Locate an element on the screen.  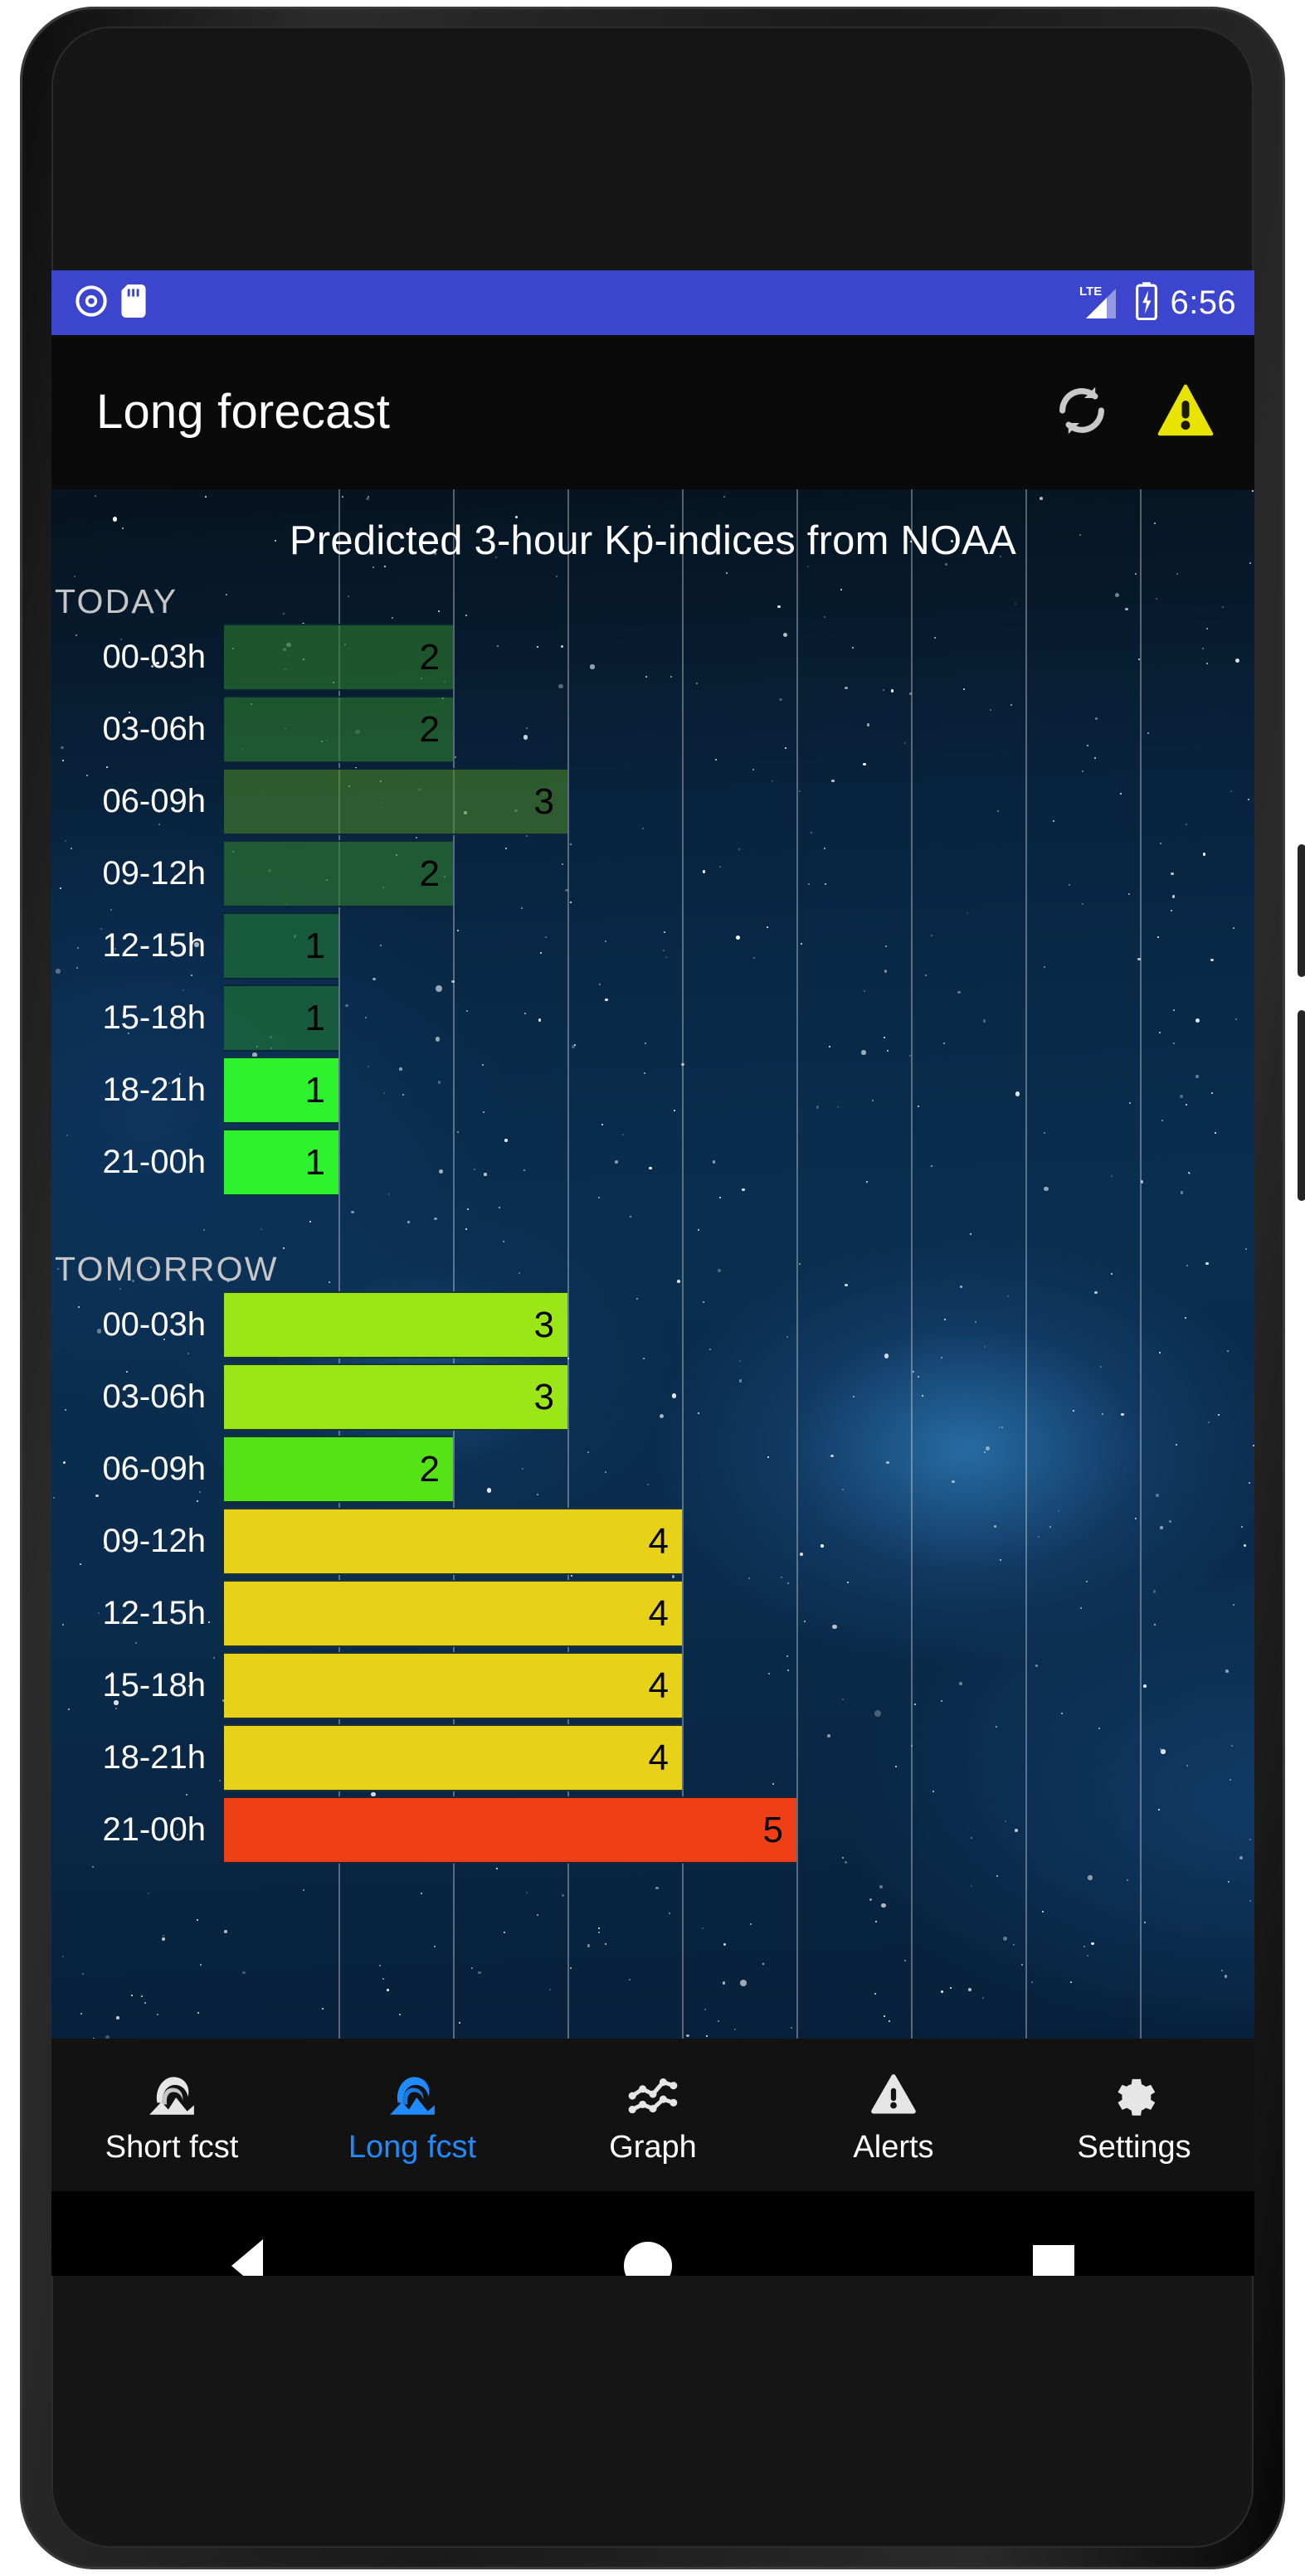
table-row: 12-15h 4 is located at coordinates (653, 1614).